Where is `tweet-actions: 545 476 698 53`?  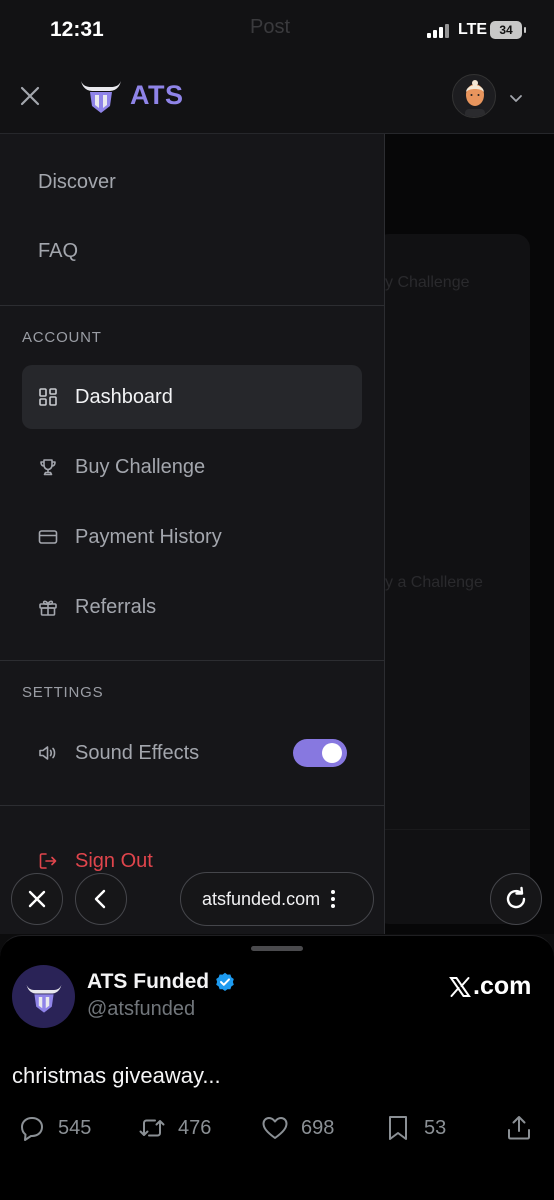 tweet-actions: 545 476 698 53 is located at coordinates (277, 1131).